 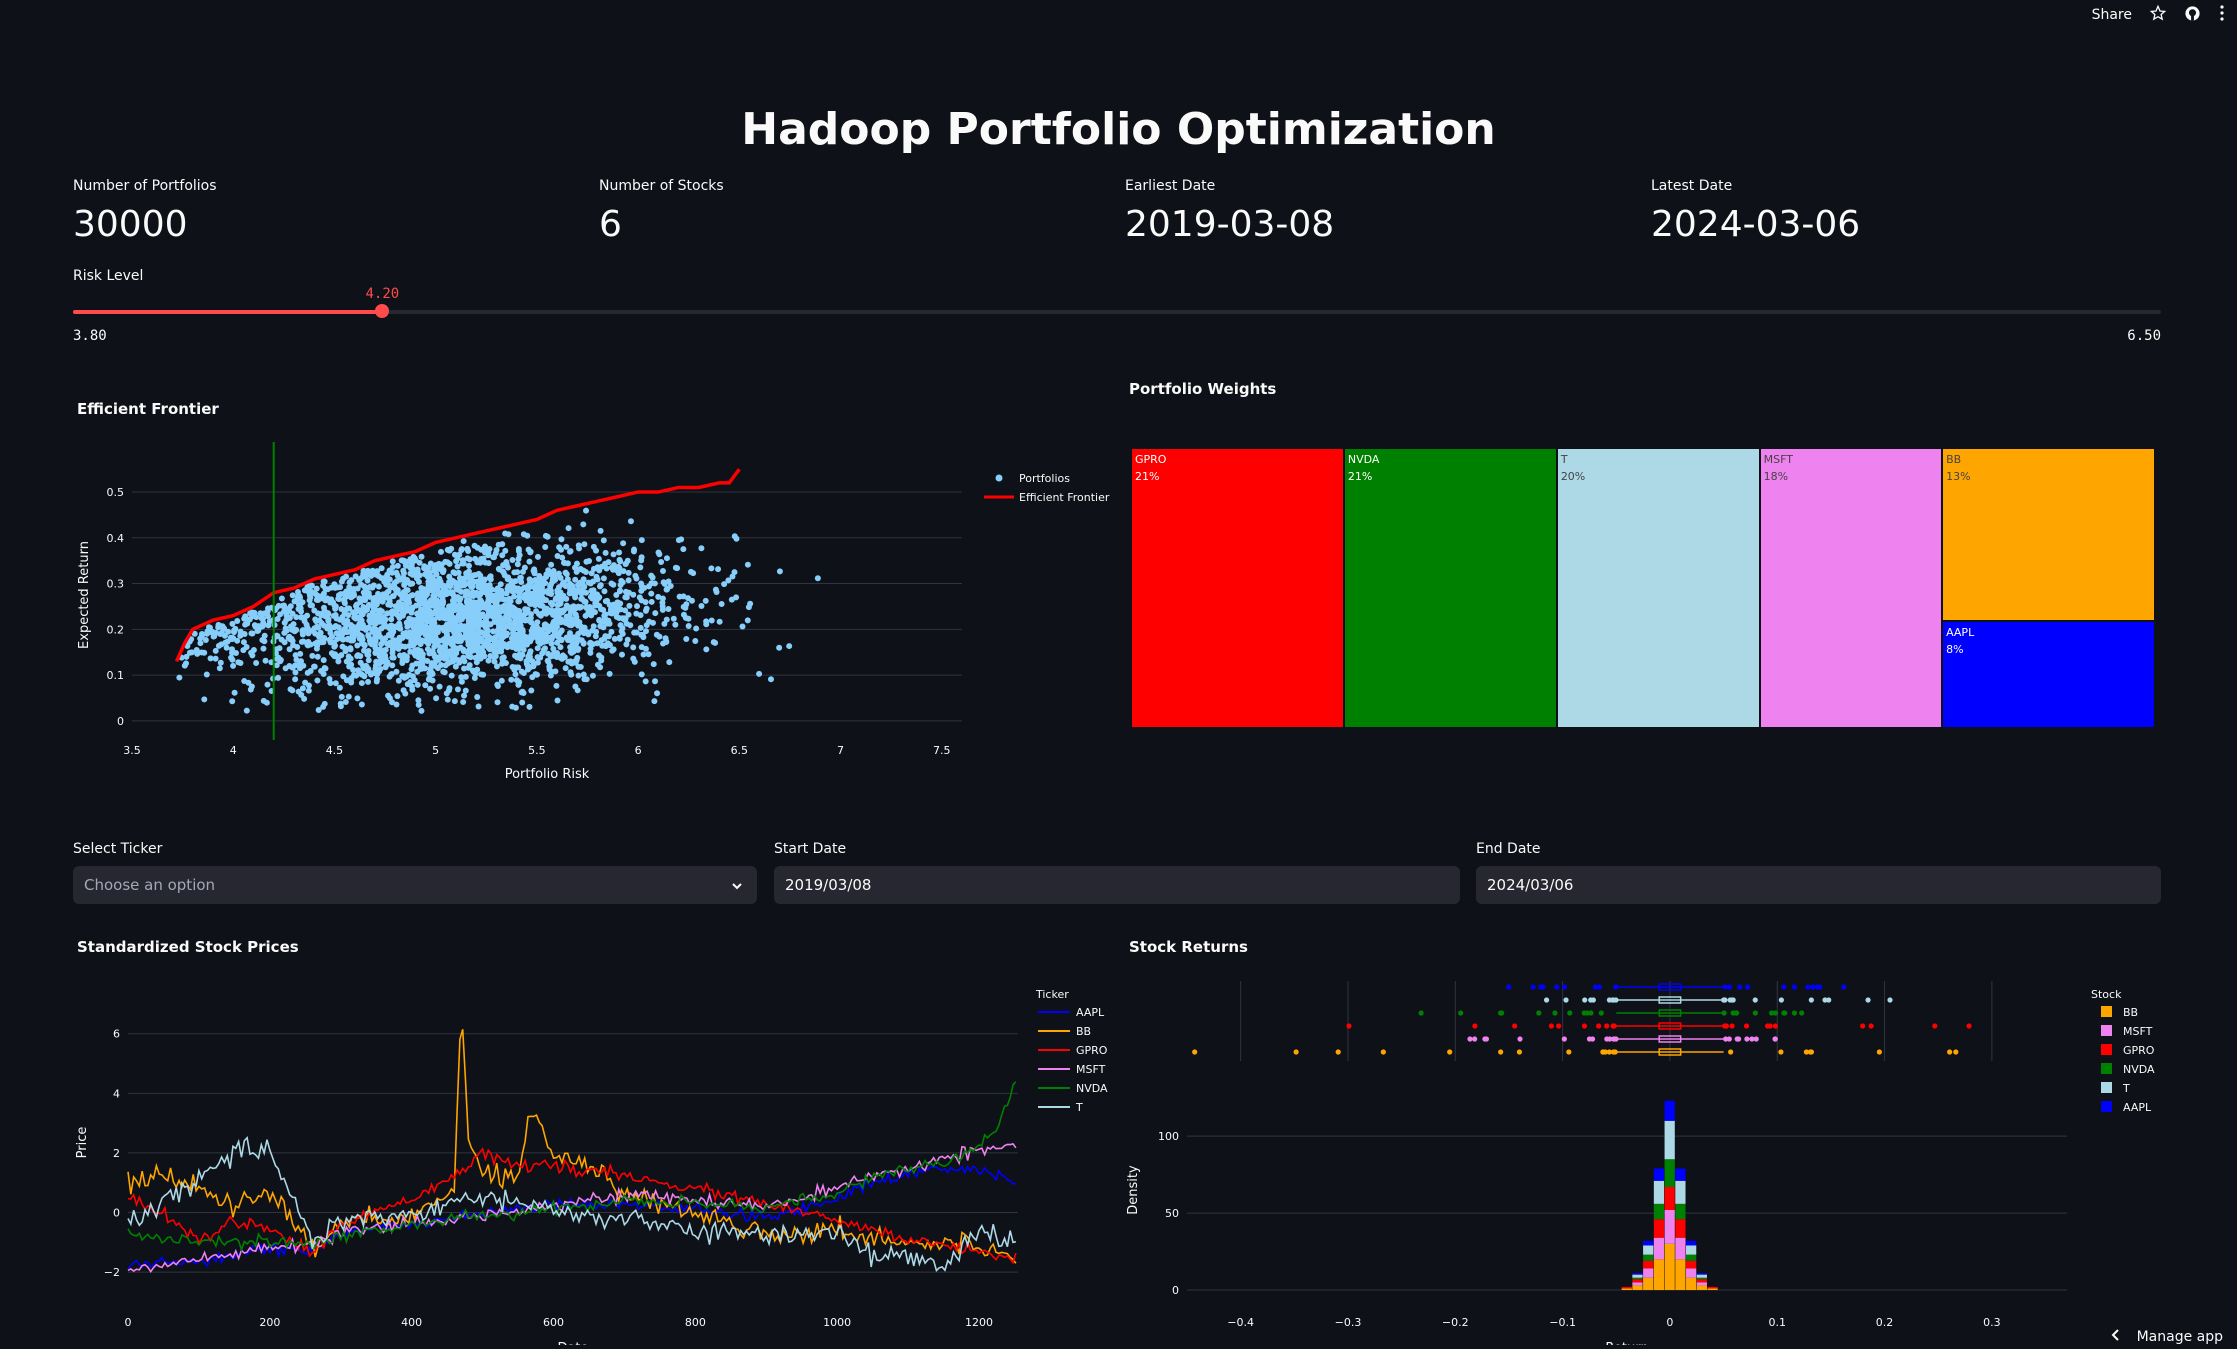 What do you see at coordinates (415, 885) in the screenshot?
I see `ticker-select: Choose an option` at bounding box center [415, 885].